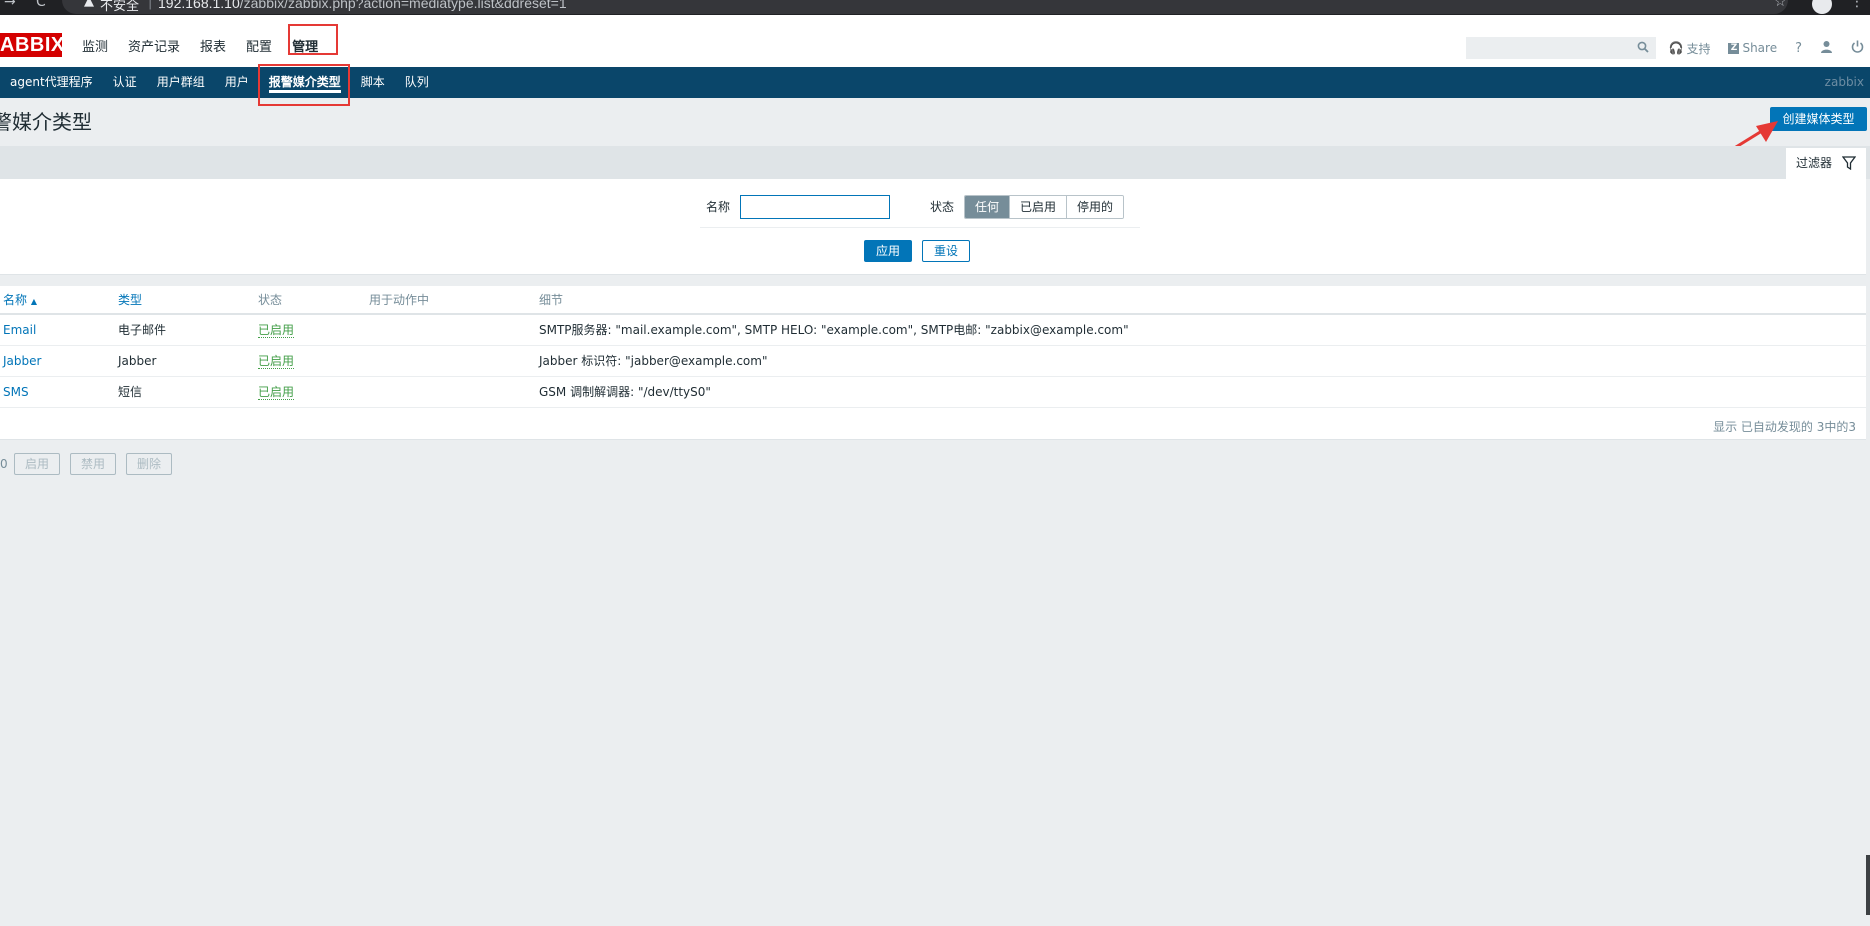 Image resolution: width=1870 pixels, height=926 pixels. What do you see at coordinates (1857, 5) in the screenshot?
I see `more-menu-icon: ⋮` at bounding box center [1857, 5].